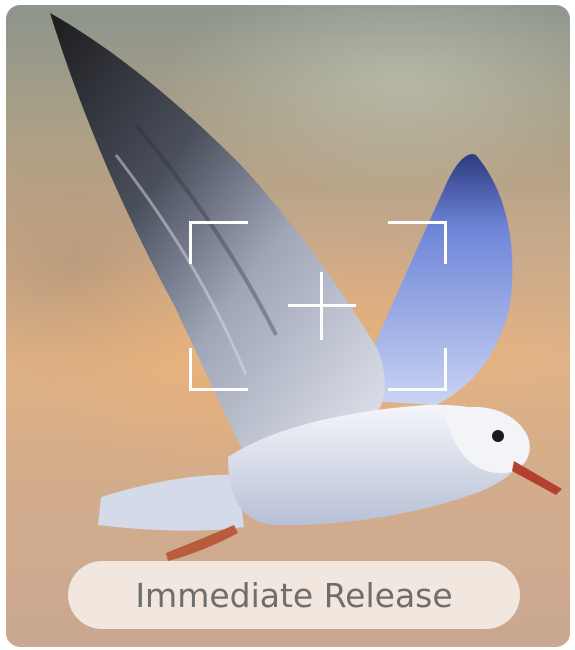 This screenshot has height=650, width=575. Describe the element at coordinates (294, 595) in the screenshot. I see `immediate-release-button: Immediate Release` at that location.